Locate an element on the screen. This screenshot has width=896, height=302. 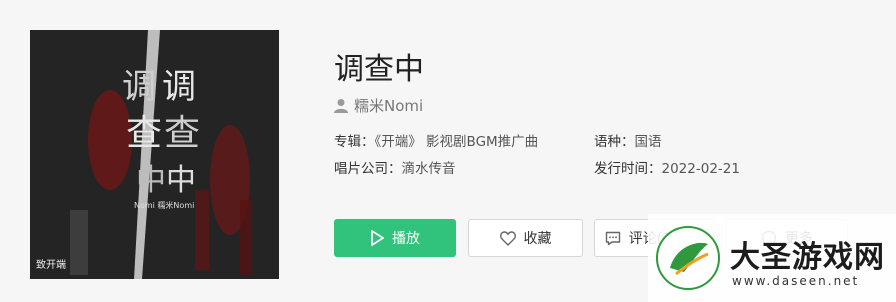
collect-button: 收藏 is located at coordinates (525, 238).